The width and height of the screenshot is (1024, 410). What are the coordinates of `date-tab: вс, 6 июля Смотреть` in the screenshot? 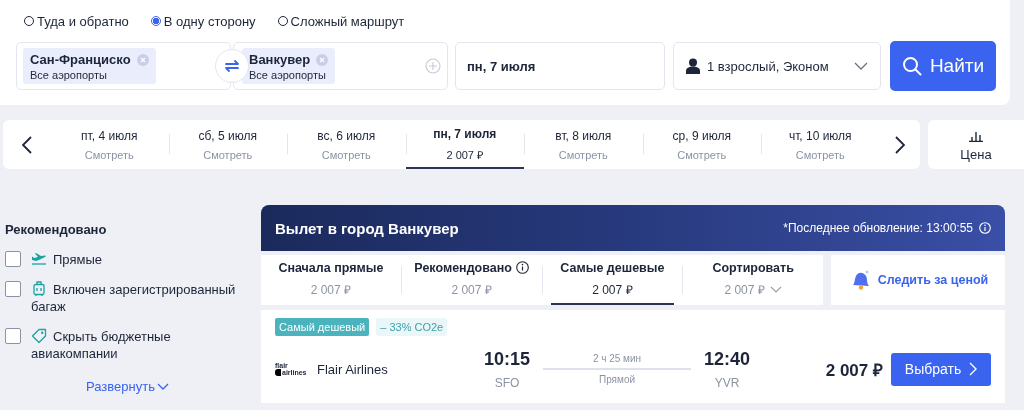 It's located at (346, 144).